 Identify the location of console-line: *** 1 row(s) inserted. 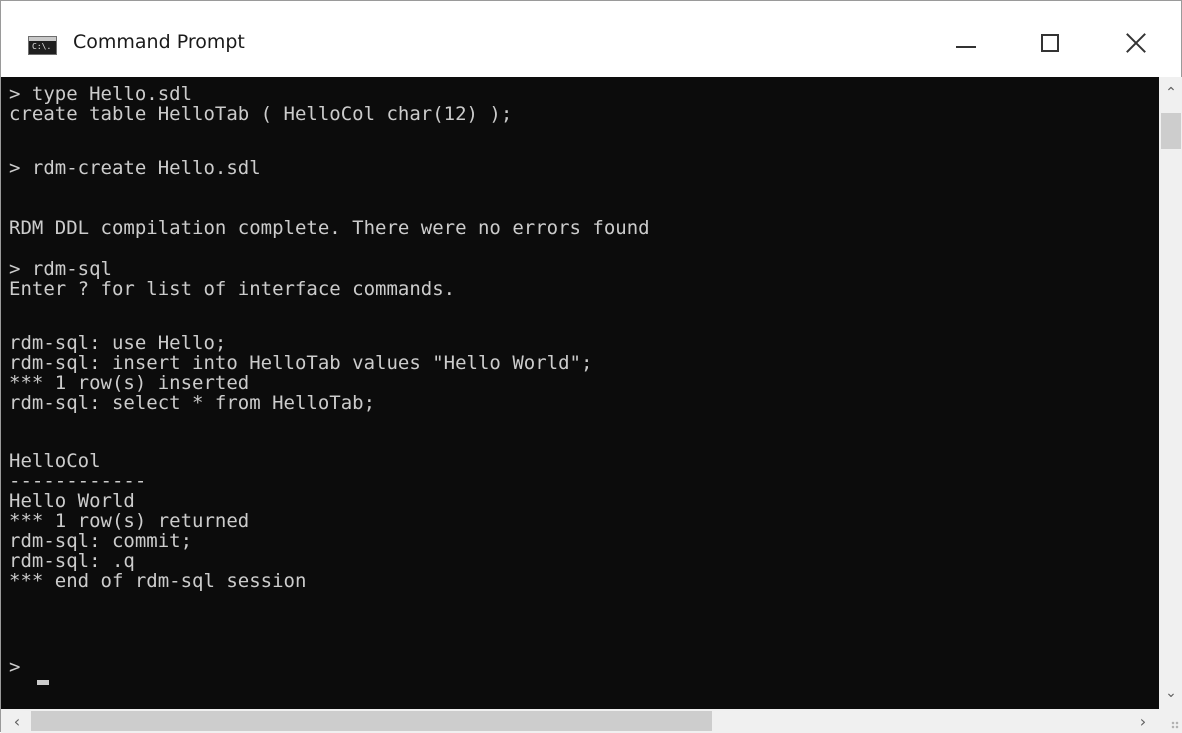
(129, 383).